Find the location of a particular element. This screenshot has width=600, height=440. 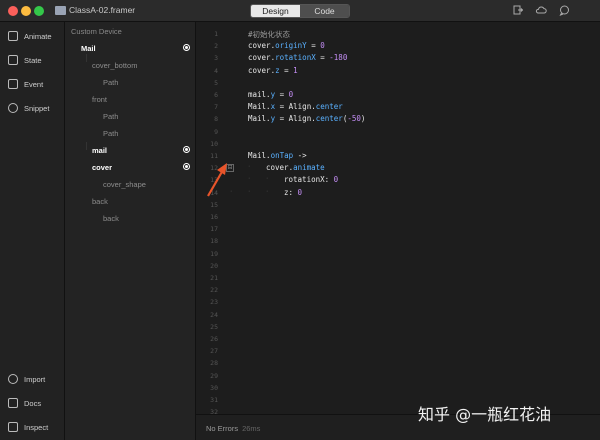

sidebar-item-label: State is located at coordinates (33, 60).